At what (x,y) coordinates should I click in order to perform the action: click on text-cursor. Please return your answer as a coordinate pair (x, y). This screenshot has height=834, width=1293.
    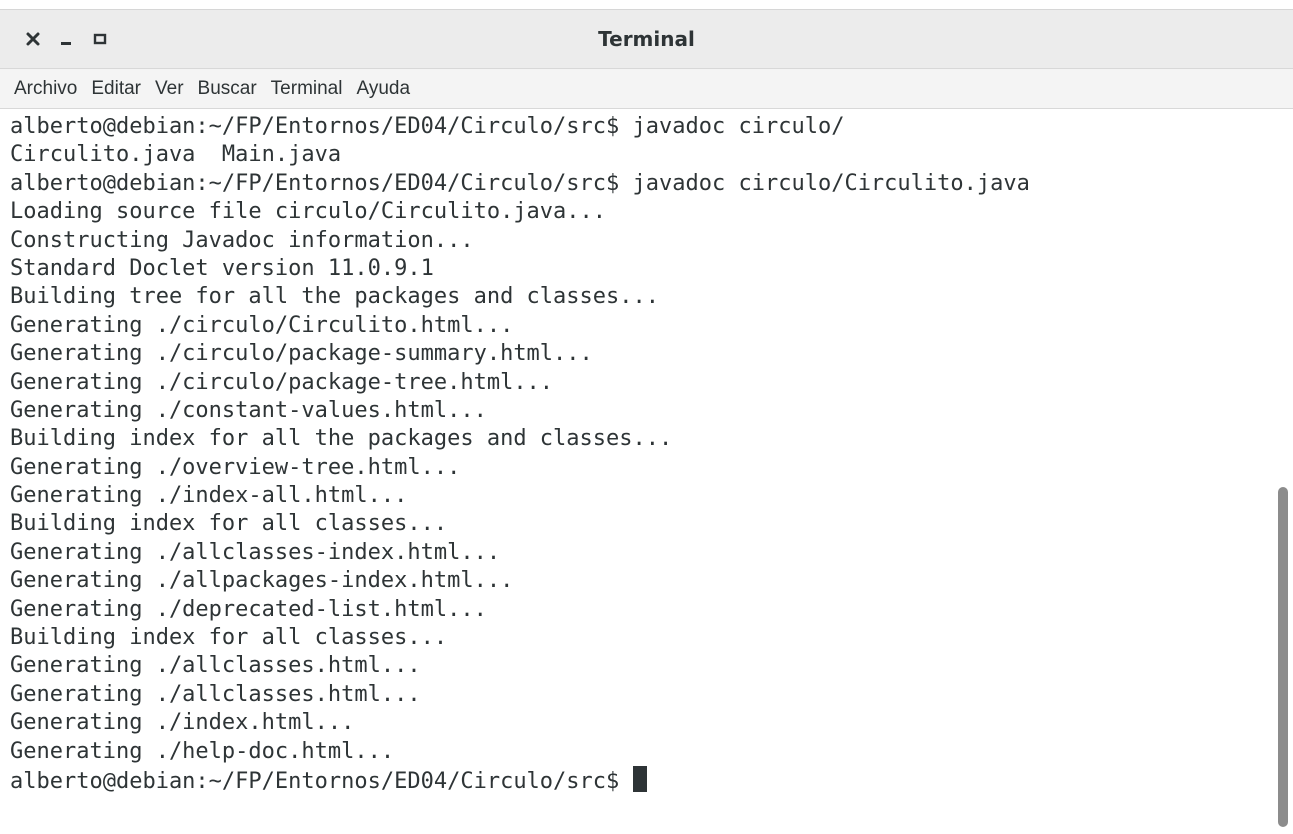
    Looking at the image, I should click on (639, 778).